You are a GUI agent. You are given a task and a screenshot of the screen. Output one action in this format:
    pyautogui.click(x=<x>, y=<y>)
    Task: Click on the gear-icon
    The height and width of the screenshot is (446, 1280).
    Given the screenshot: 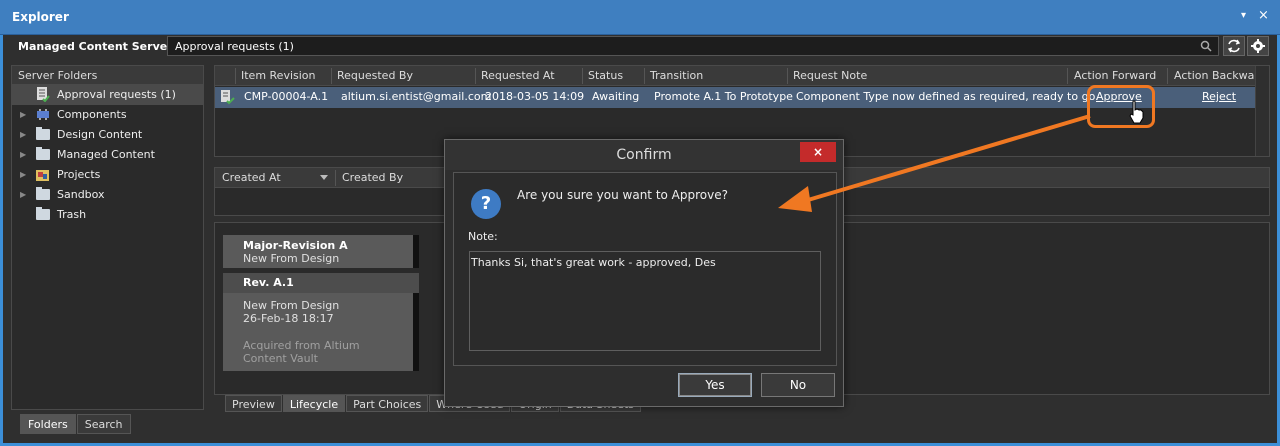 What is the action you would take?
    pyautogui.click(x=1258, y=46)
    